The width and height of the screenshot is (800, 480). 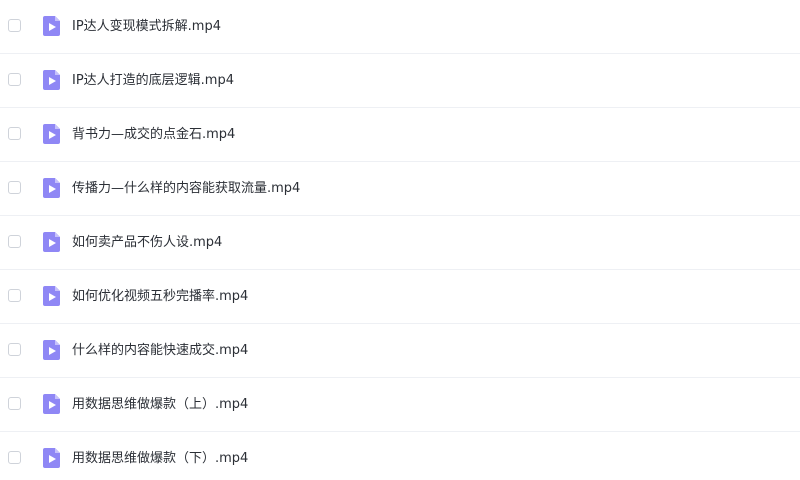 What do you see at coordinates (400, 456) in the screenshot?
I see `file-row: 用数据思维做爆款（下）.mp4` at bounding box center [400, 456].